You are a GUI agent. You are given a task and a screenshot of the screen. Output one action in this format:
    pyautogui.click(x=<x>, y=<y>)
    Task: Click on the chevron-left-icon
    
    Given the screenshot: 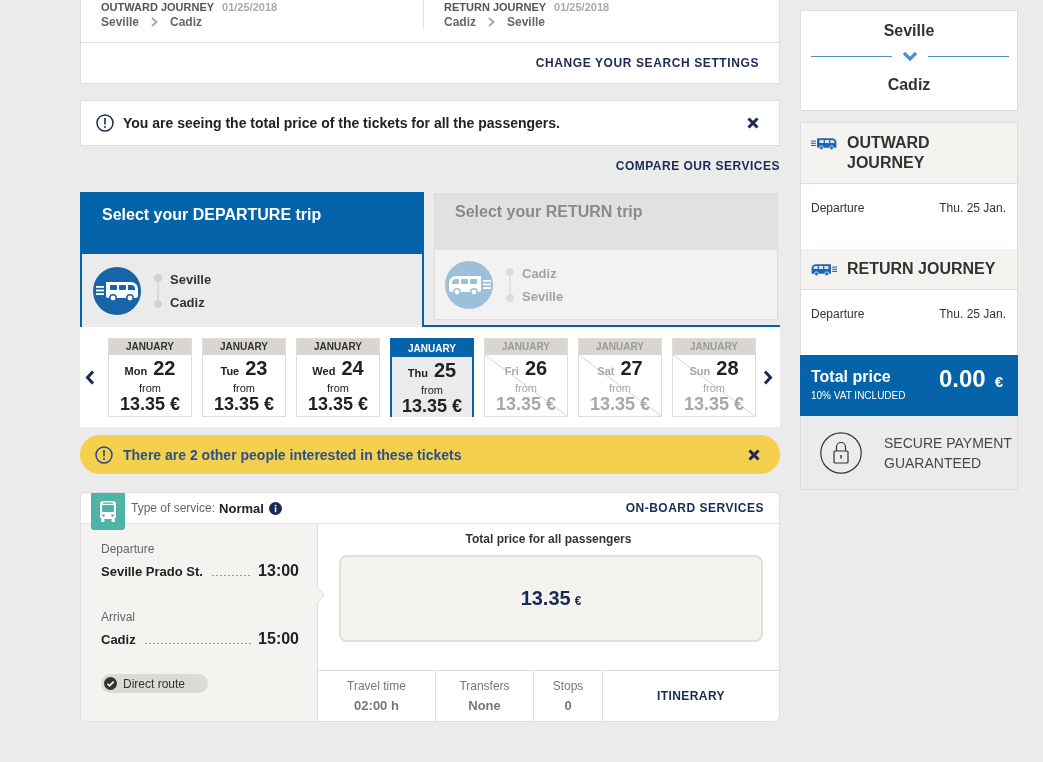 What is the action you would take?
    pyautogui.click(x=90, y=377)
    